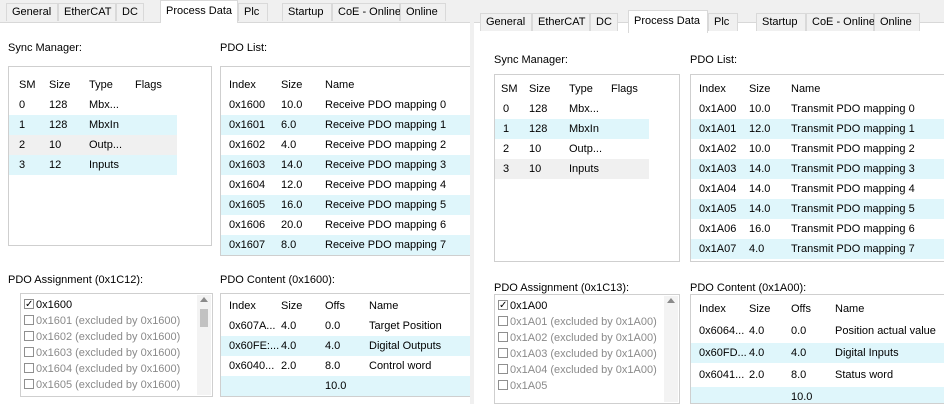  Describe the element at coordinates (345, 185) in the screenshot. I see `table-row: 0x1604 12.0 Receive PDO mapping 4` at that location.